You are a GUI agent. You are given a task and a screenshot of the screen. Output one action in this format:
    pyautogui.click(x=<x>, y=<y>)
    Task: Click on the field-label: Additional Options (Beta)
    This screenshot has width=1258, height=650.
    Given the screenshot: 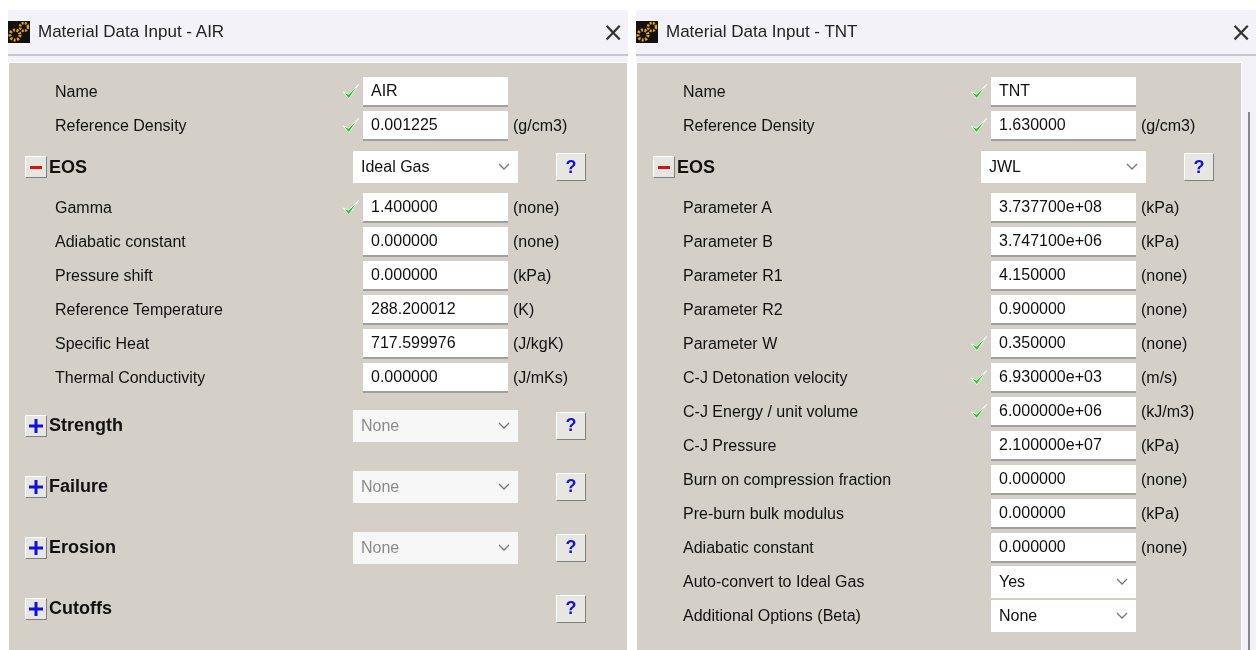 What is the action you would take?
    pyautogui.click(x=772, y=616)
    